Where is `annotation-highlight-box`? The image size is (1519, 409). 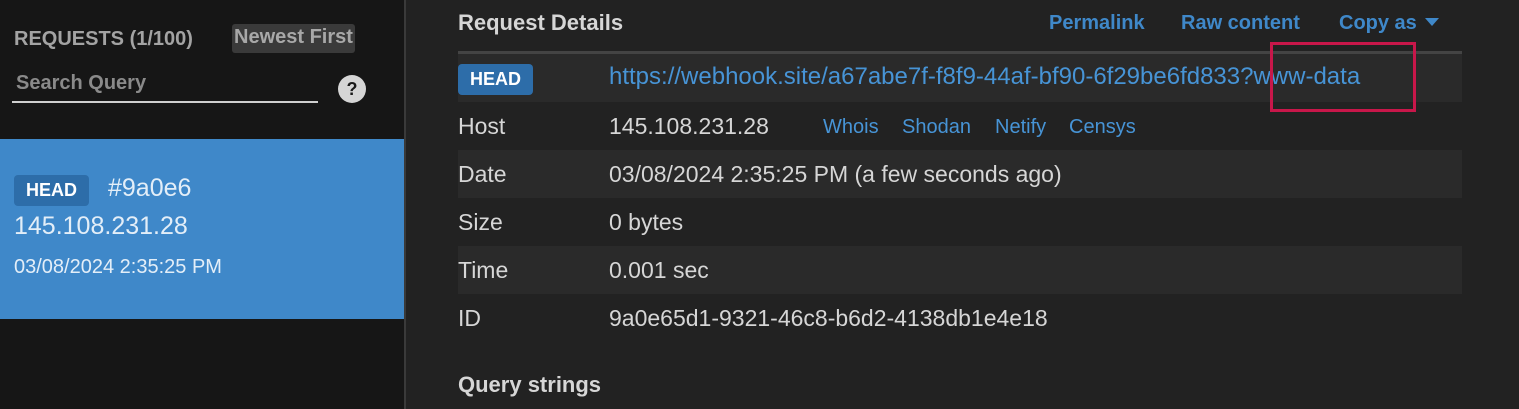 annotation-highlight-box is located at coordinates (1343, 77).